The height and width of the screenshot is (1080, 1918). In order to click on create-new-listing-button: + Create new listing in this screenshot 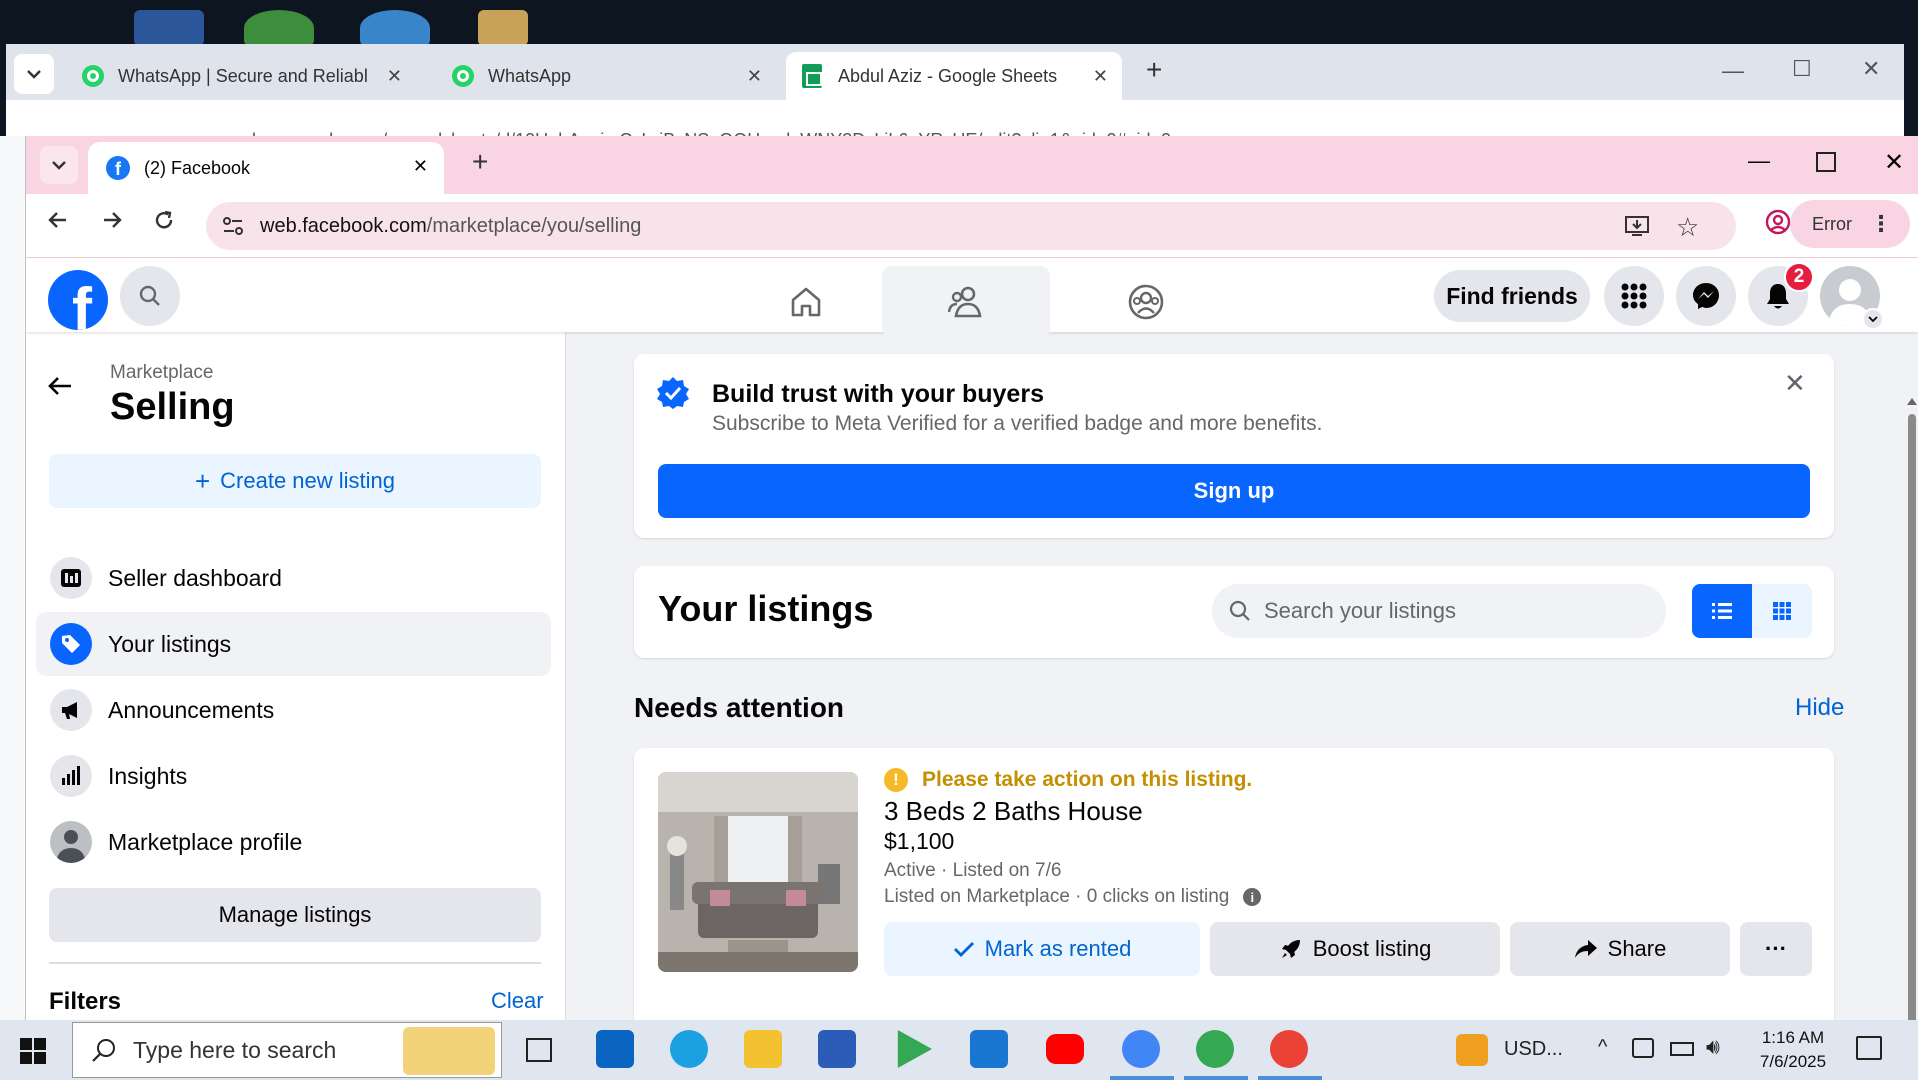, I will do `click(295, 481)`.